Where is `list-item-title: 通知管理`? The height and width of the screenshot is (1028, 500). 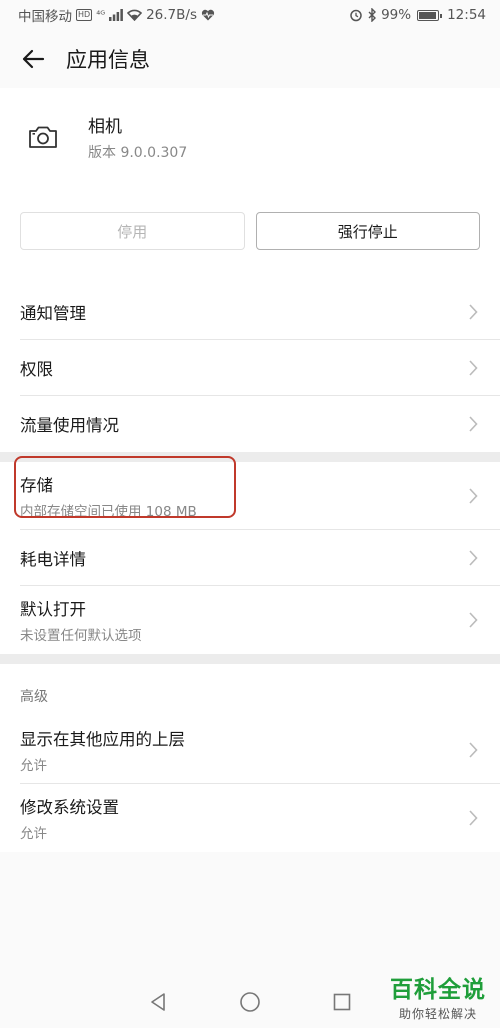 list-item-title: 通知管理 is located at coordinates (53, 313).